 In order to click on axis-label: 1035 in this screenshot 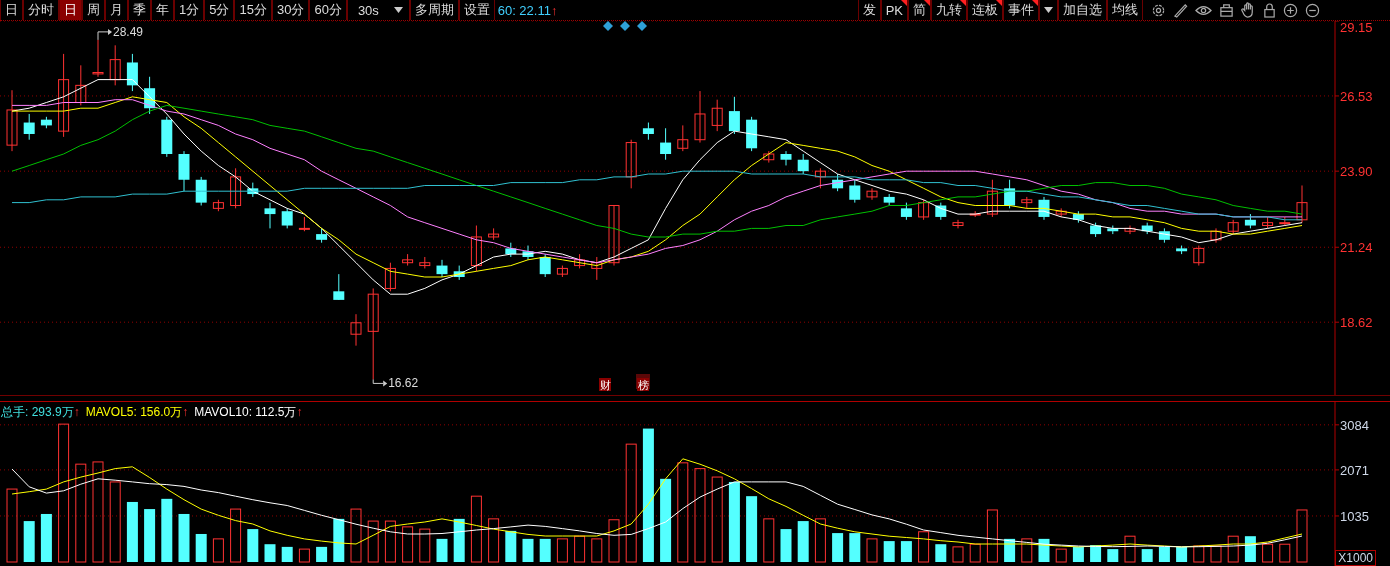, I will do `click(1354, 516)`.